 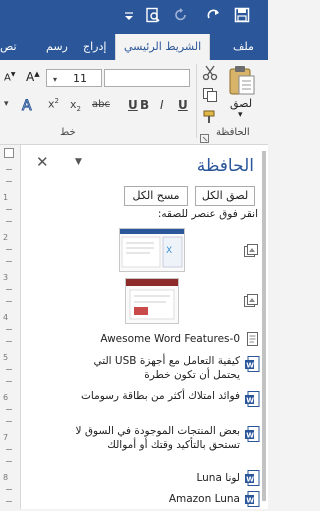 What do you see at coordinates (241, 103) in the screenshot?
I see `paste-button-label: لصق` at bounding box center [241, 103].